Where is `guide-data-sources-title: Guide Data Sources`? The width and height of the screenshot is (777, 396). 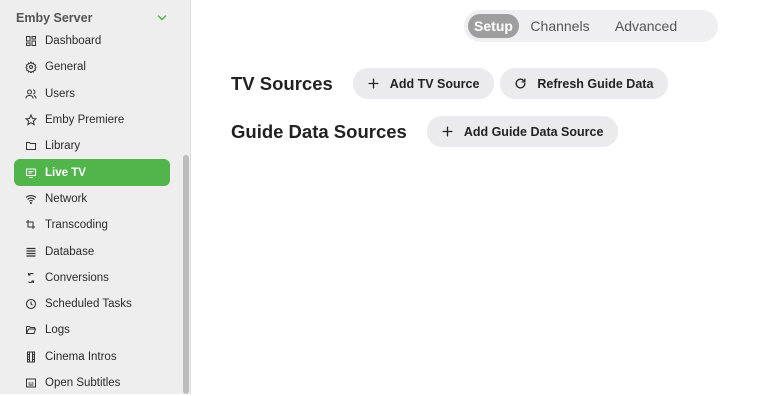
guide-data-sources-title: Guide Data Sources is located at coordinates (319, 131).